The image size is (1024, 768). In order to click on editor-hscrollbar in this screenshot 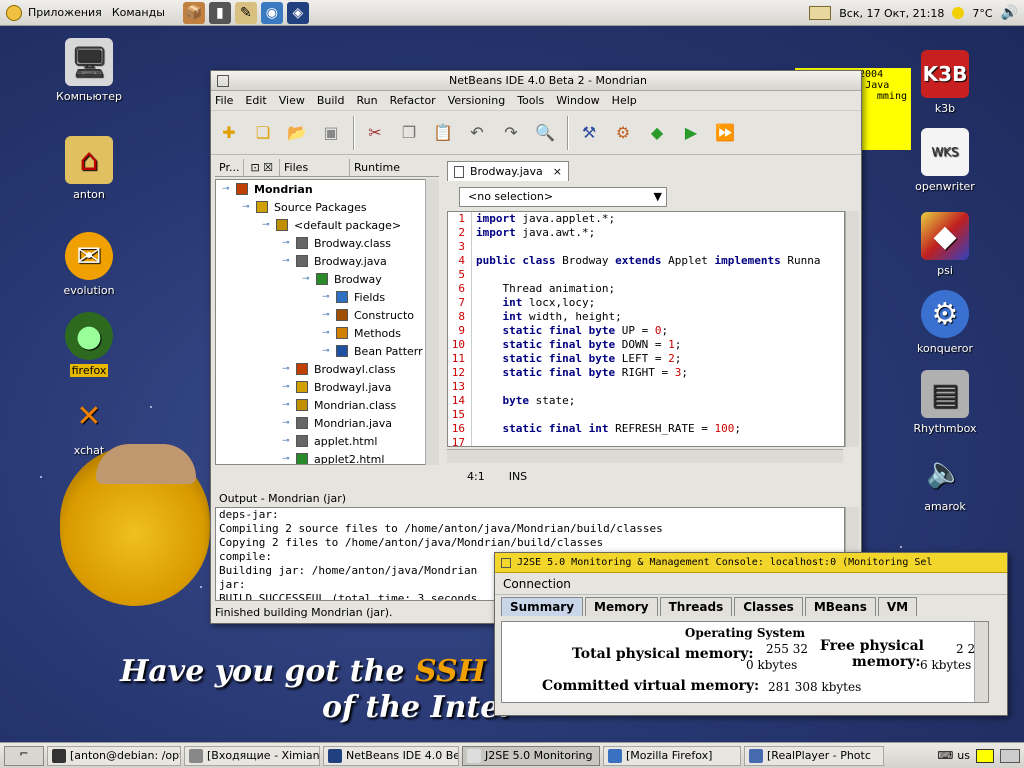, I will do `click(645, 456)`.